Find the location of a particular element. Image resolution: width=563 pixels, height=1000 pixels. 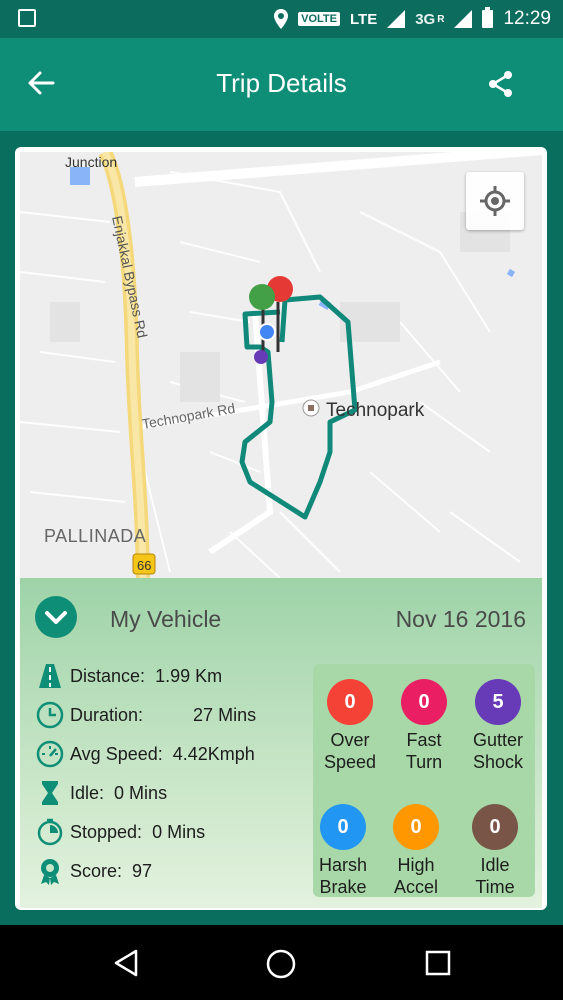

roaming-indicator: R is located at coordinates (441, 19).